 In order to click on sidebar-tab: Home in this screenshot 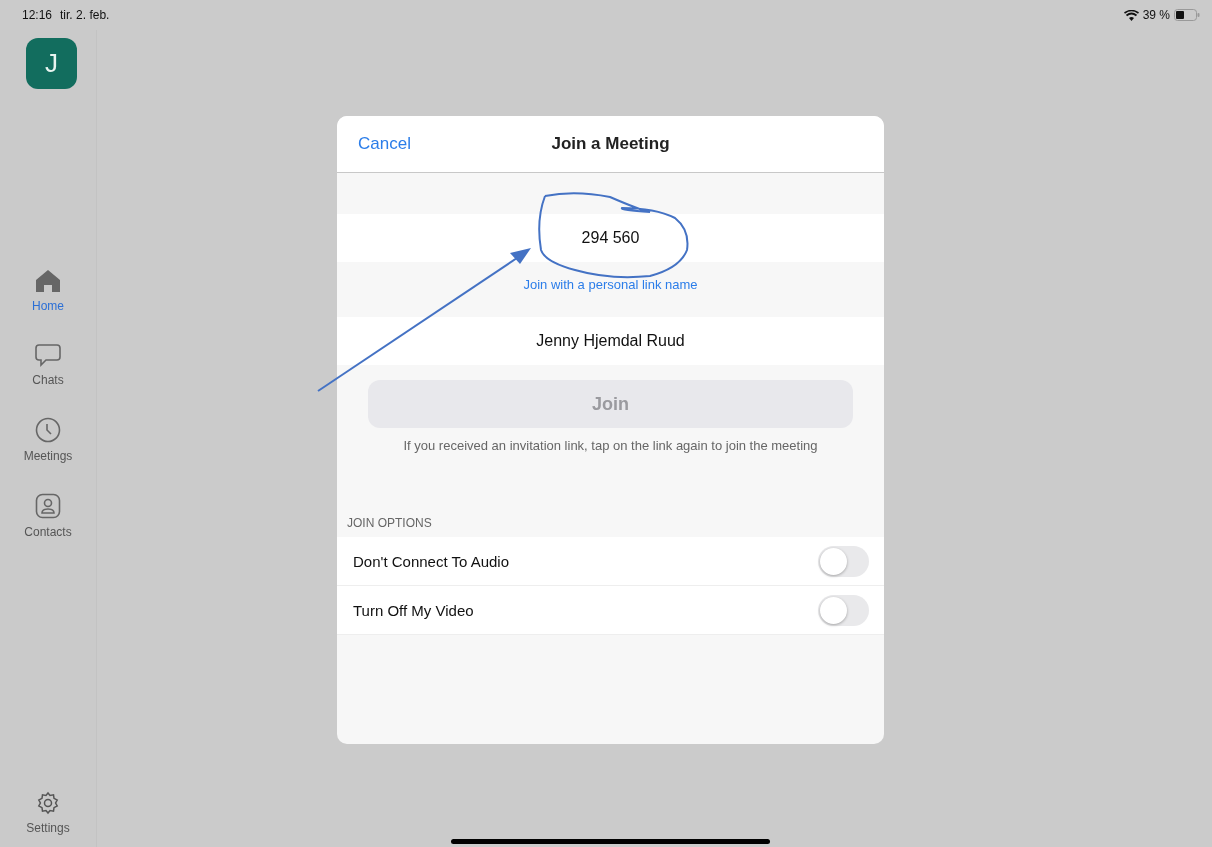, I will do `click(48, 291)`.